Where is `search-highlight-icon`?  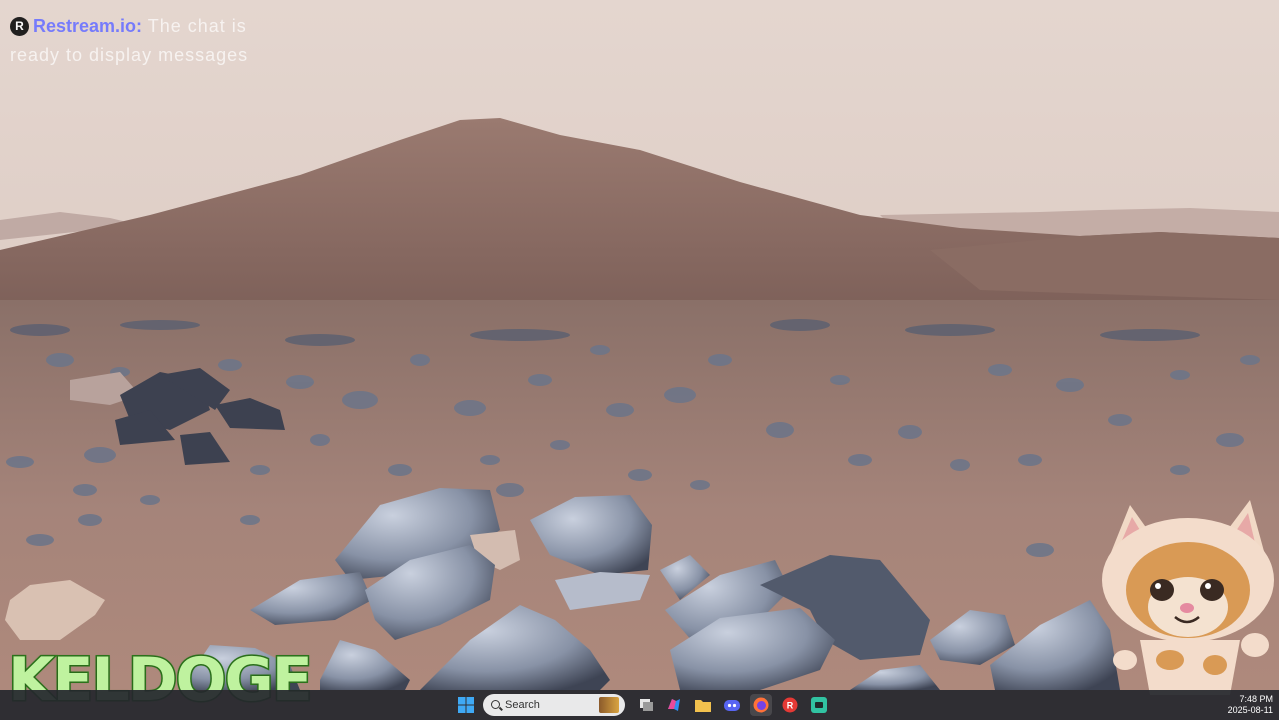
search-highlight-icon is located at coordinates (609, 705).